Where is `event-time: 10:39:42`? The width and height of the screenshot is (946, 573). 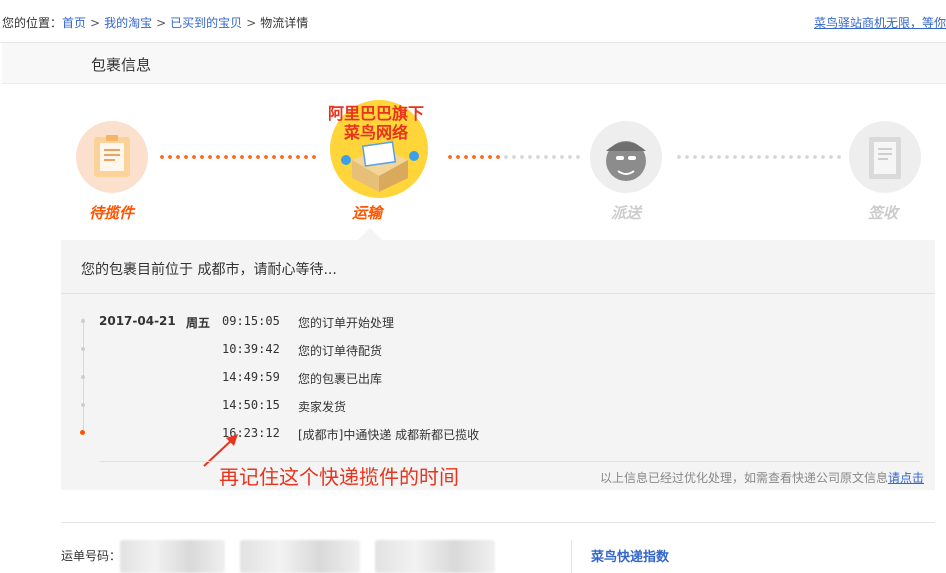
event-time: 10:39:42 is located at coordinates (251, 349).